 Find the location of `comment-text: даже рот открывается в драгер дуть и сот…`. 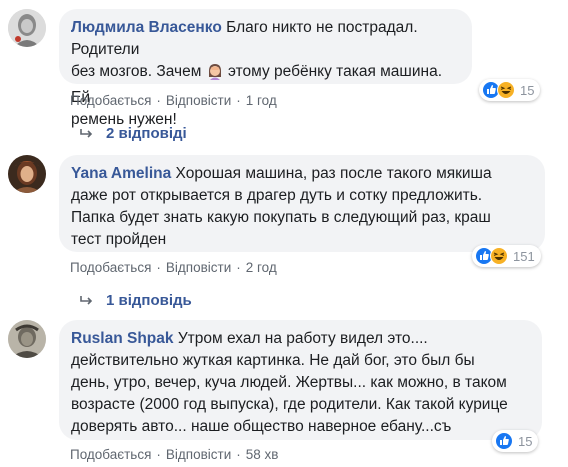

comment-text: даже рот открывается в драгер дуть и сот… is located at coordinates (277, 195).